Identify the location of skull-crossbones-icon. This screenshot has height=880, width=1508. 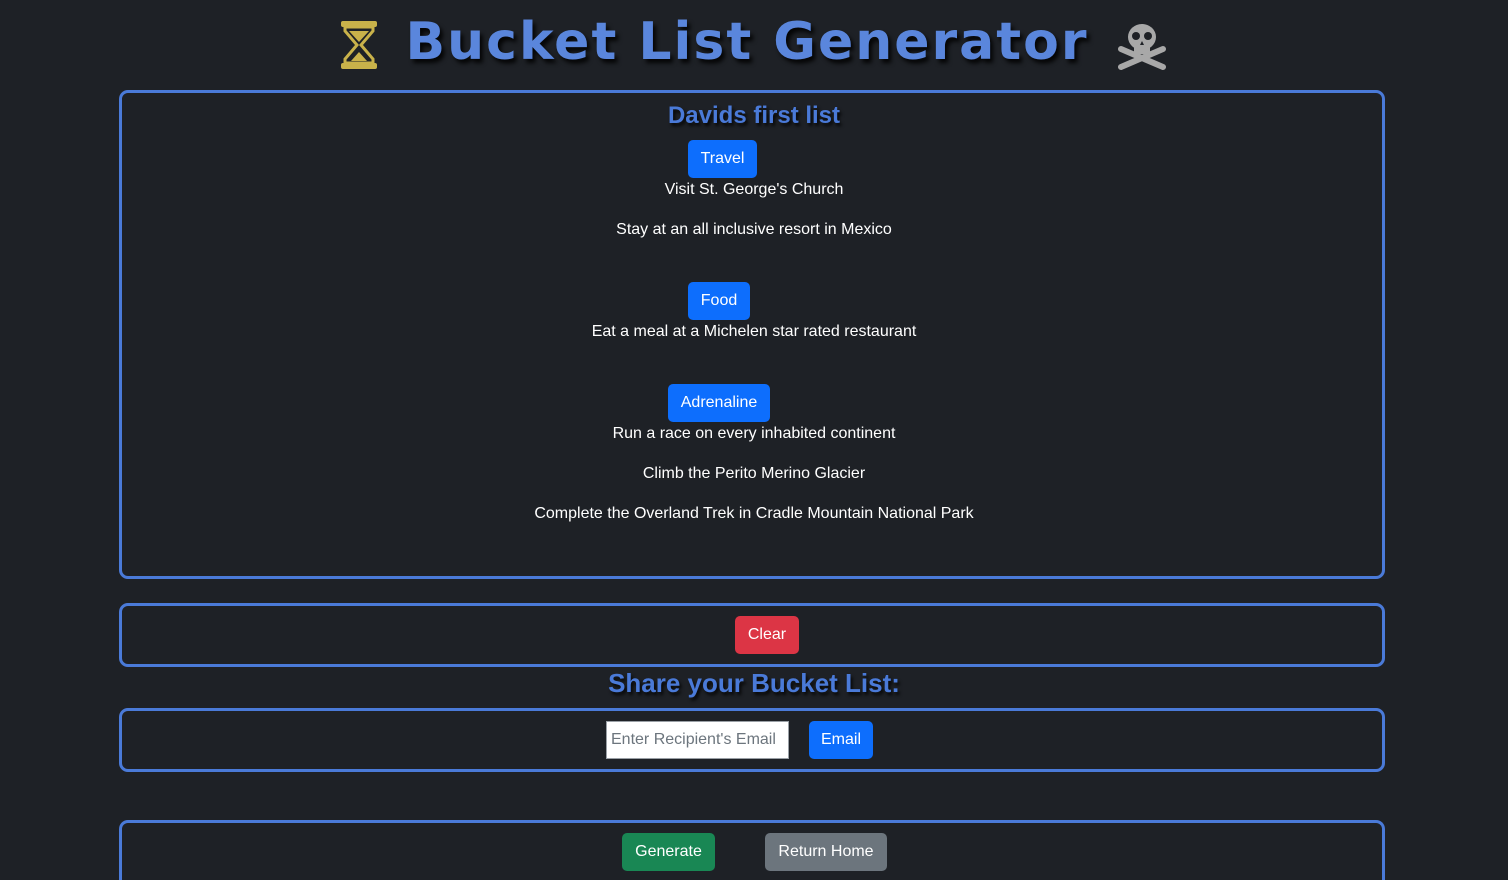
(1142, 45).